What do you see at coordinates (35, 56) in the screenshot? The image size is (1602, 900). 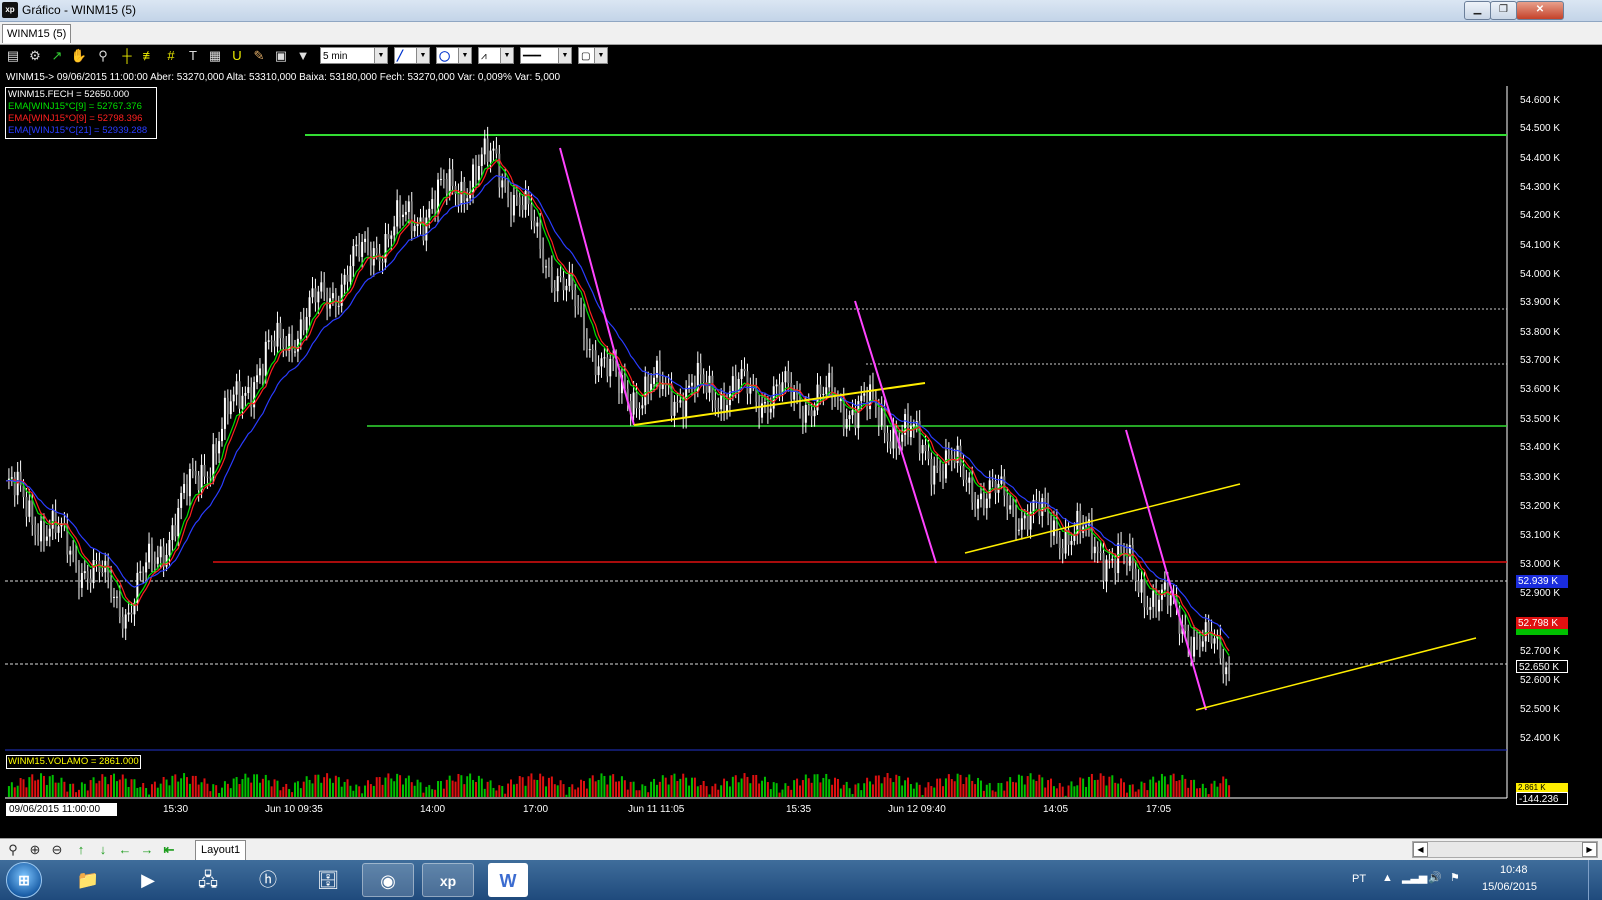 I see `gear-icon: ⚙` at bounding box center [35, 56].